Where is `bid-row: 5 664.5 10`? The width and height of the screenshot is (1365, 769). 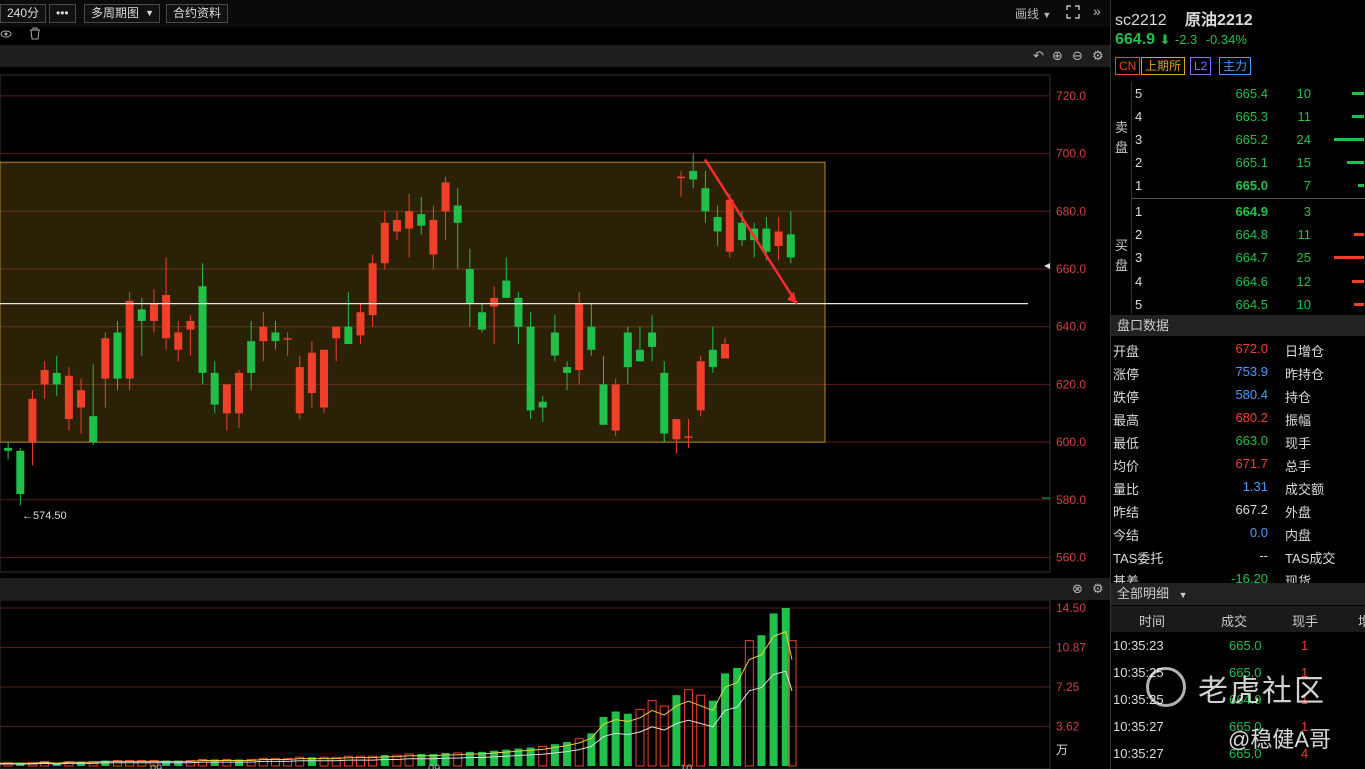
bid-row: 5 664.5 10 is located at coordinates (1238, 304).